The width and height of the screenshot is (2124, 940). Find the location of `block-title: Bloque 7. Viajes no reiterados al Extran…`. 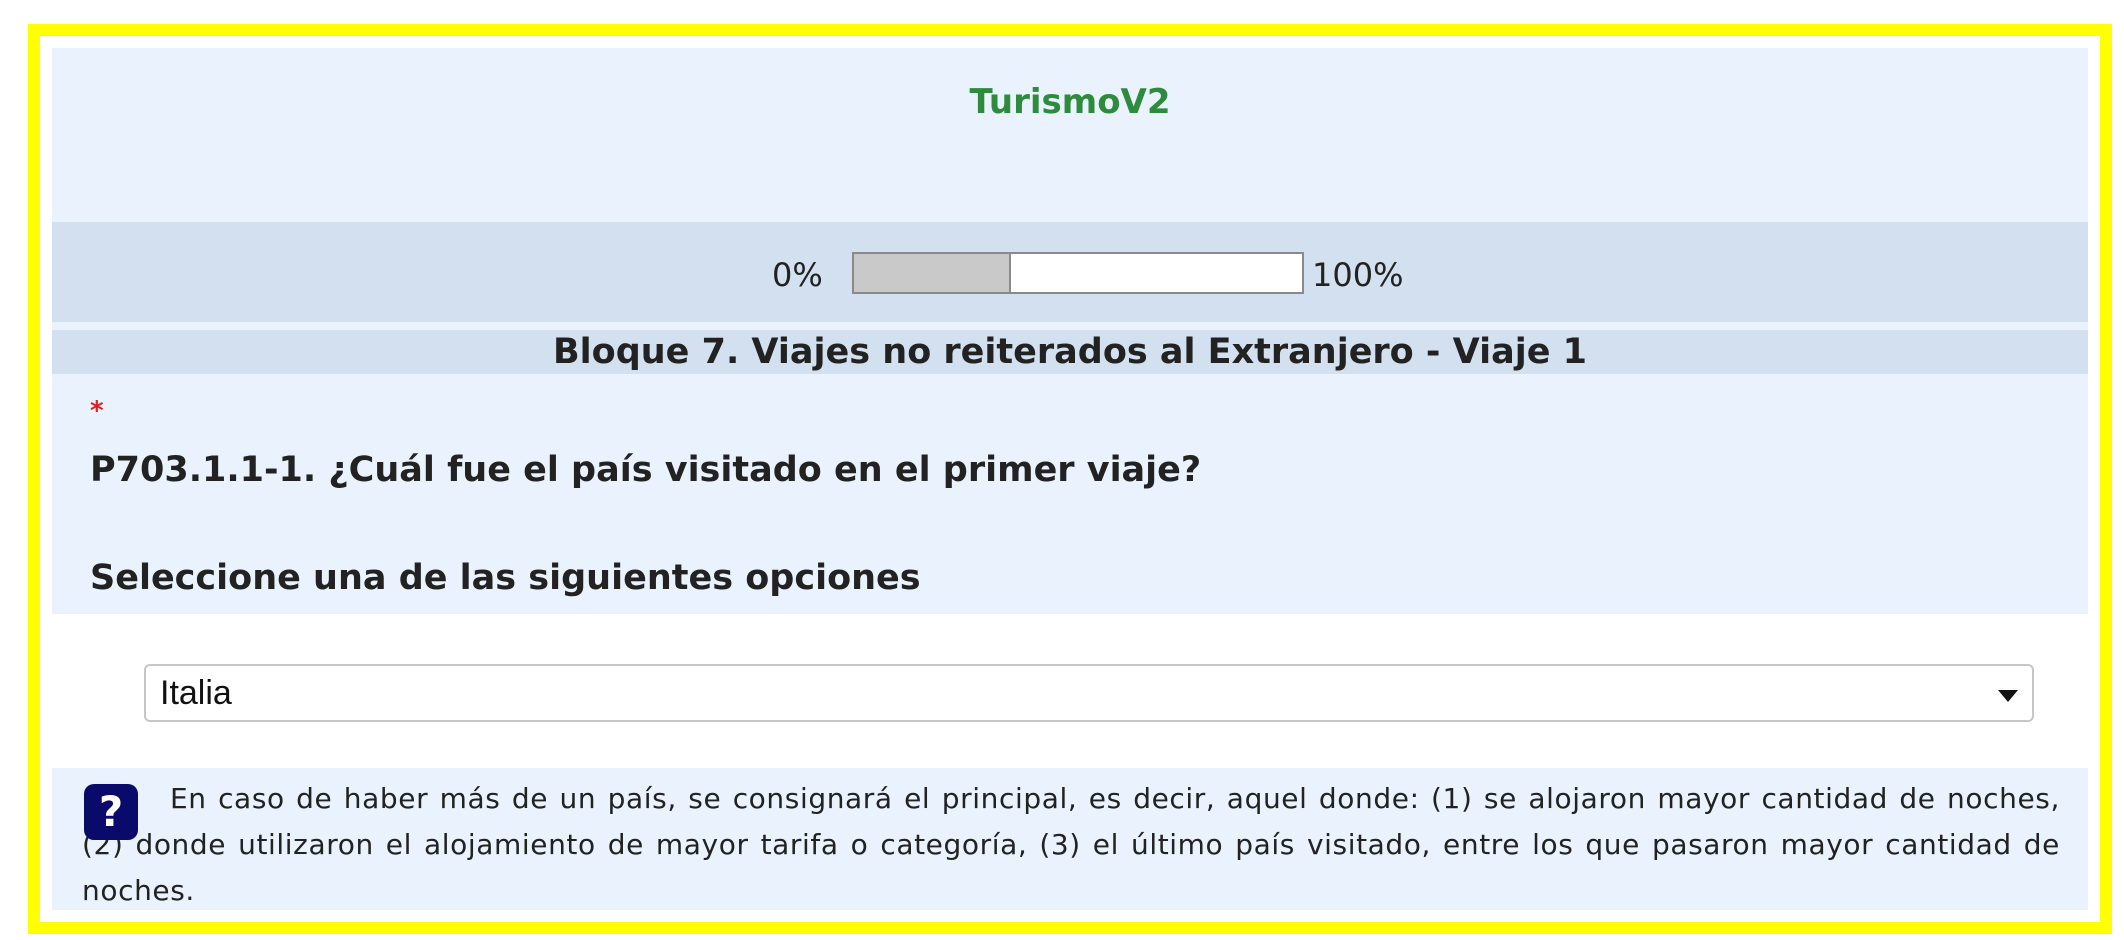

block-title: Bloque 7. Viajes no reiterados al Extran… is located at coordinates (1070, 352).